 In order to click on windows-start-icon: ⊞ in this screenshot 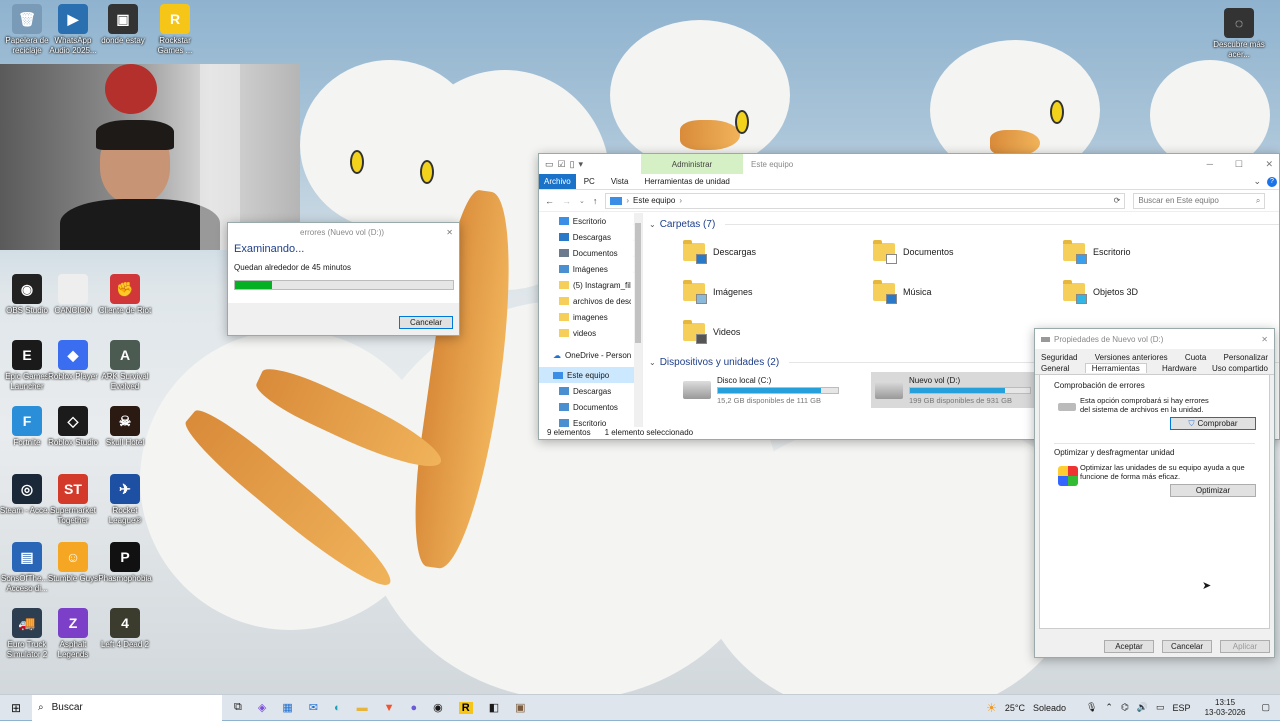, I will do `click(16, 708)`.